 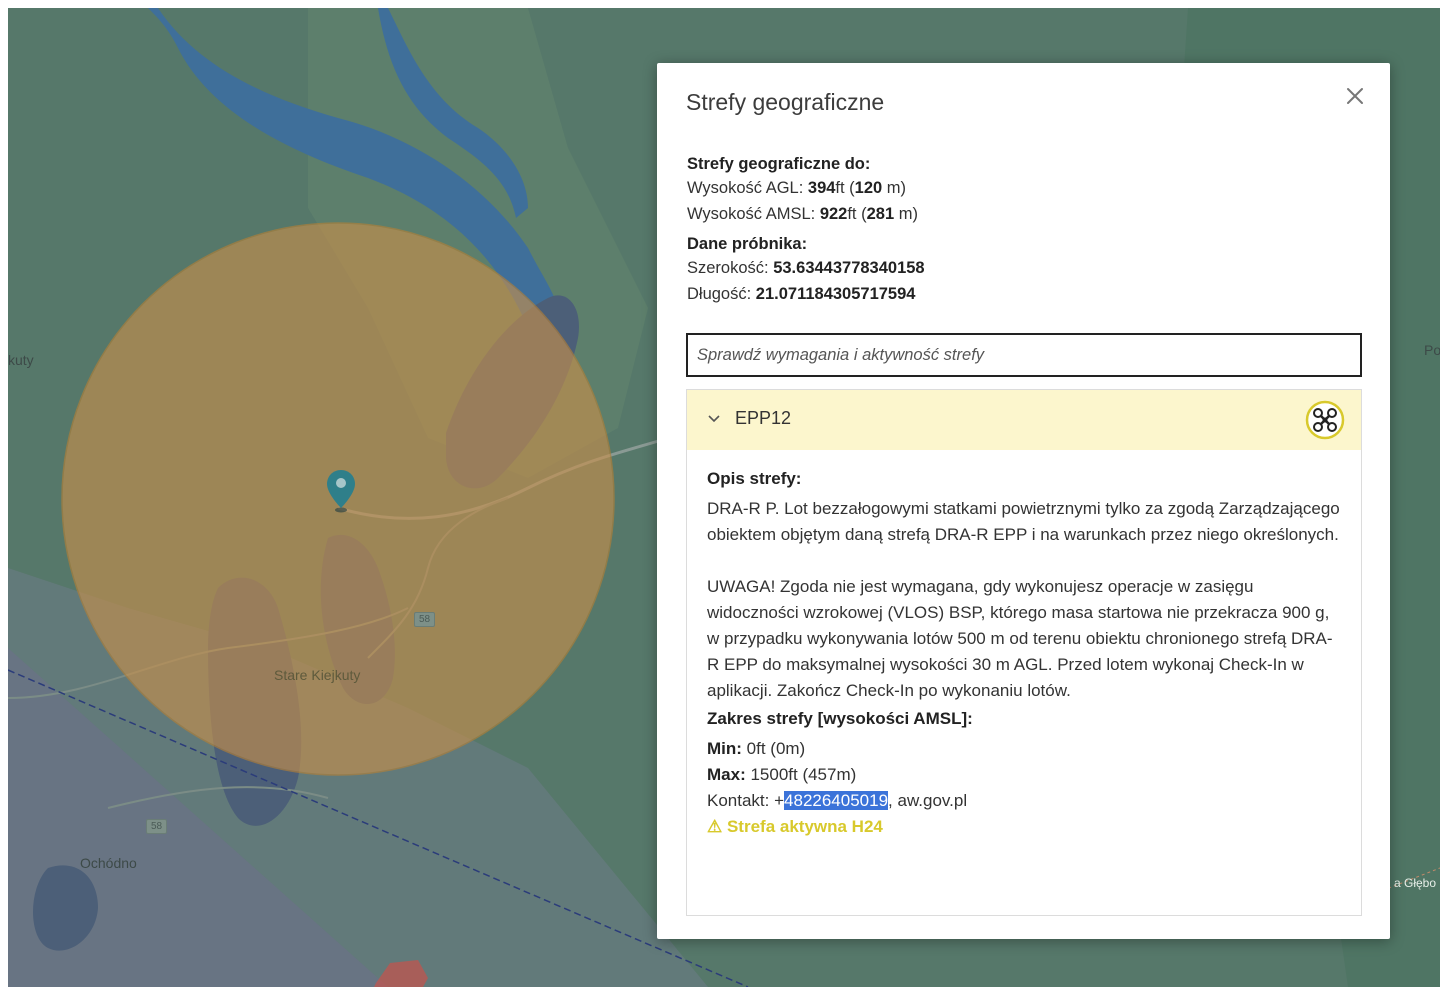 I want to click on map-label-town: Stare Kiejkuty, so click(x=317, y=675).